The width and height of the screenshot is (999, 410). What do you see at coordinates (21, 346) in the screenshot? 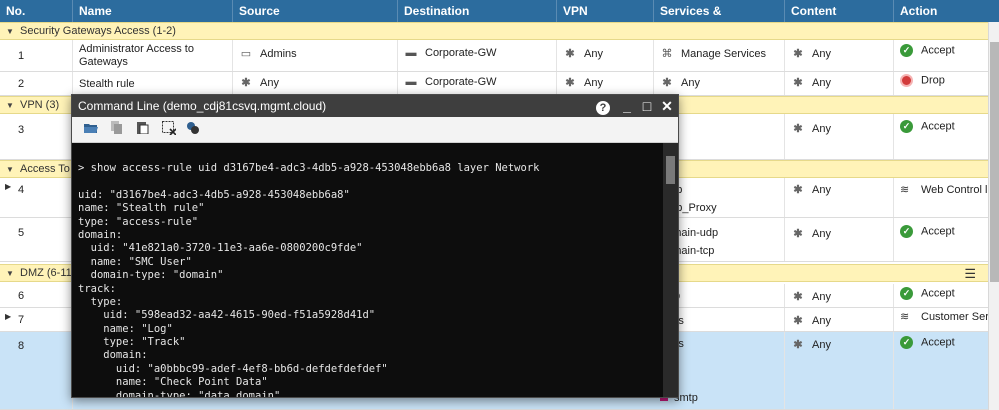
I see `rule-number: 8` at bounding box center [21, 346].